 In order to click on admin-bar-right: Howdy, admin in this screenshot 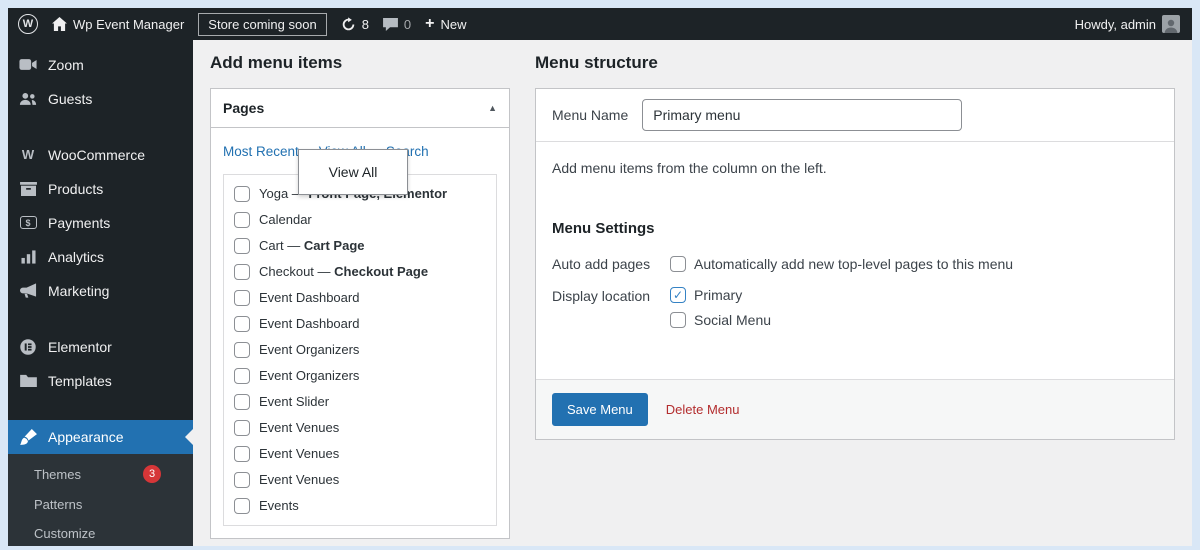, I will do `click(1133, 24)`.